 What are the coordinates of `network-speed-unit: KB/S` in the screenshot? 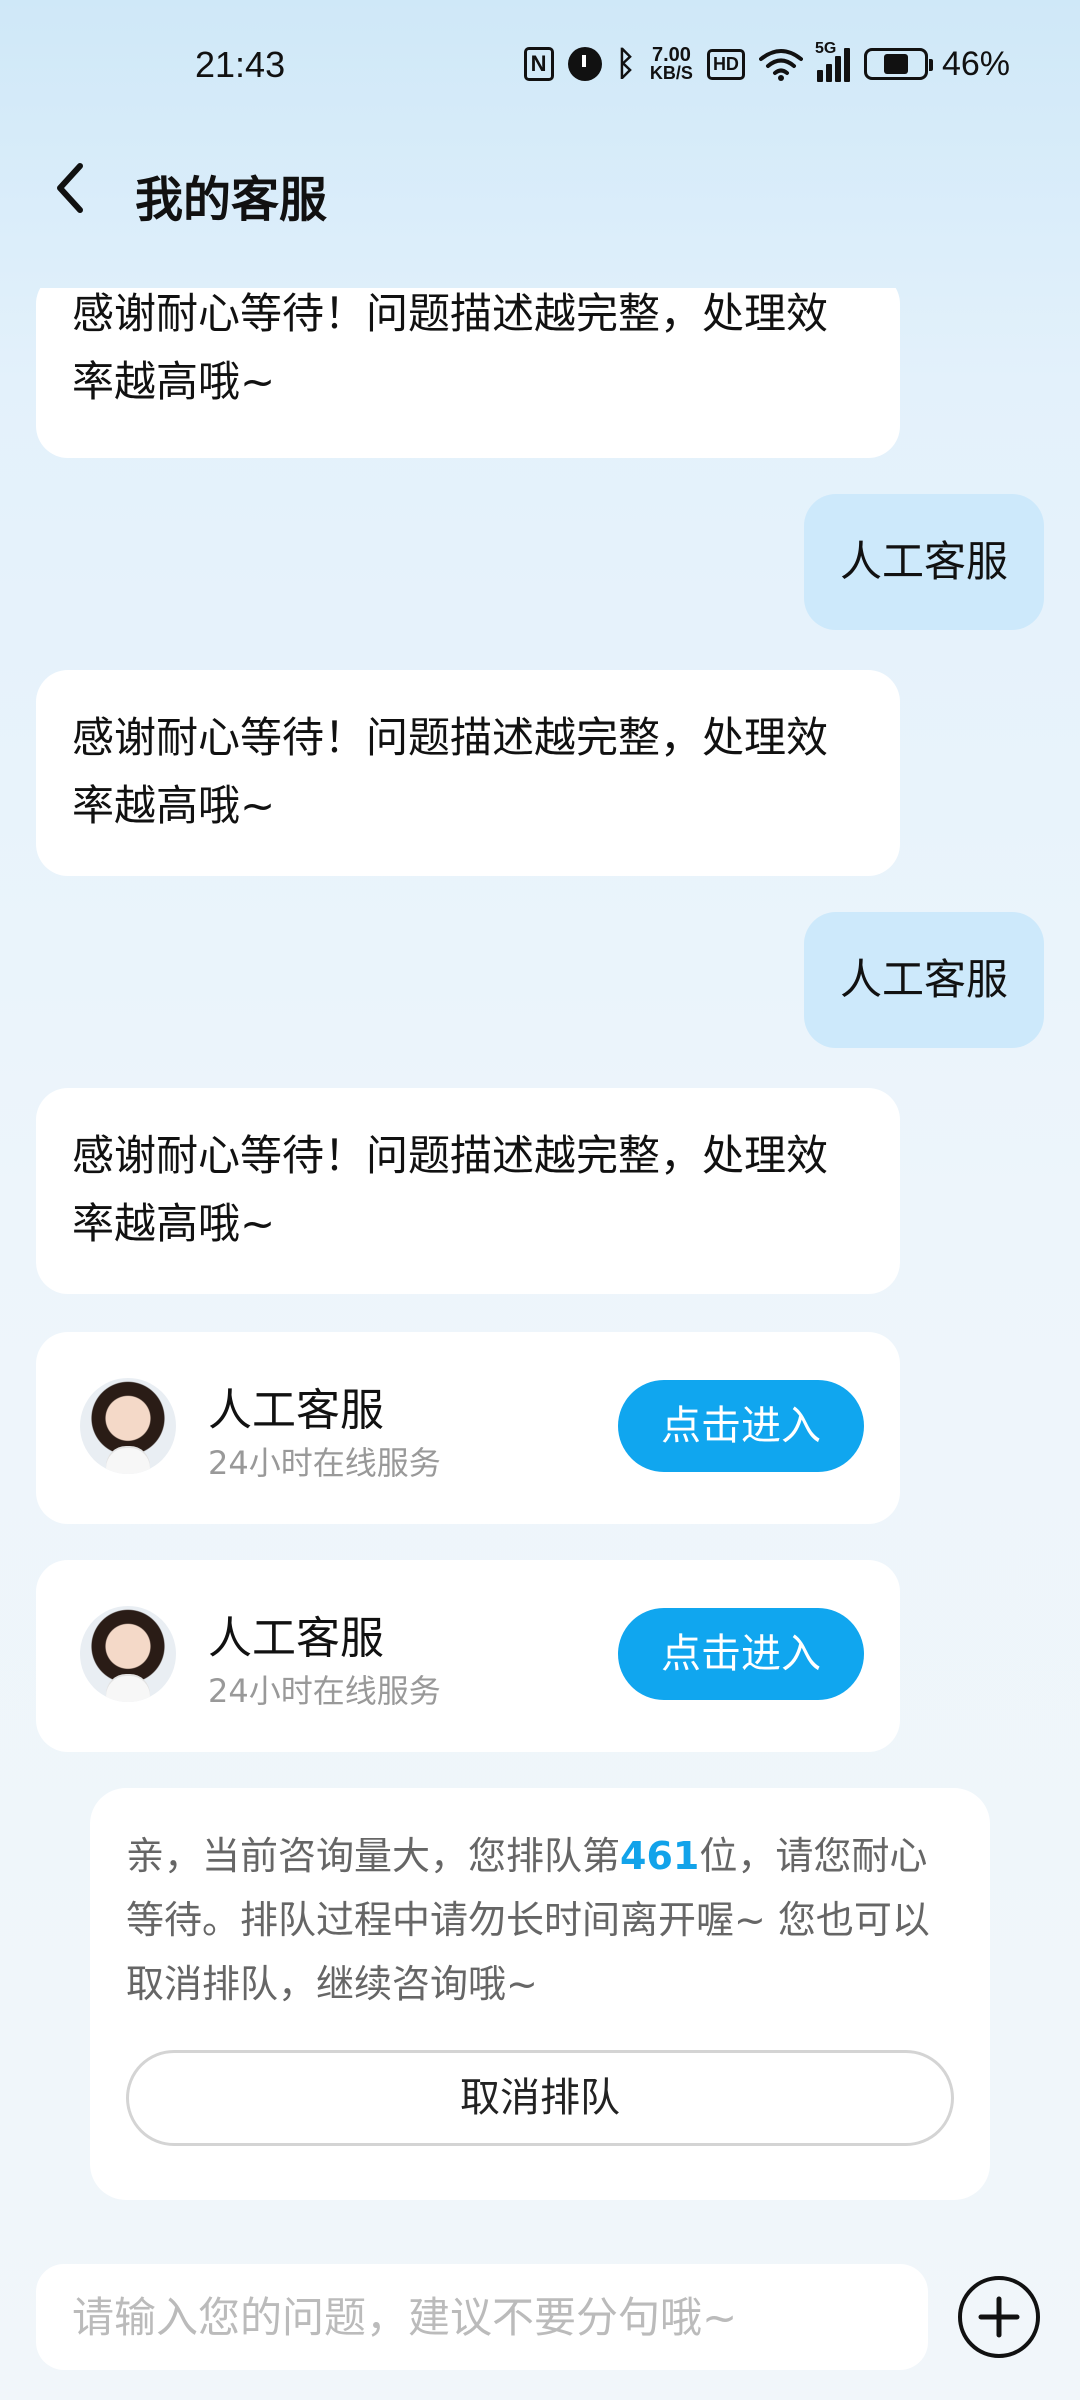 It's located at (671, 73).